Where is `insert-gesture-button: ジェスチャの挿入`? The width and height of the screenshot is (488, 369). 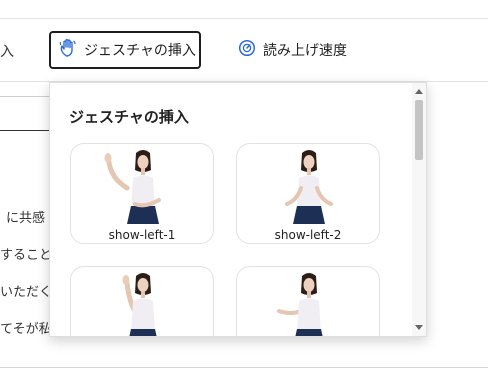 insert-gesture-button: ジェスチャの挿入 is located at coordinates (125, 50).